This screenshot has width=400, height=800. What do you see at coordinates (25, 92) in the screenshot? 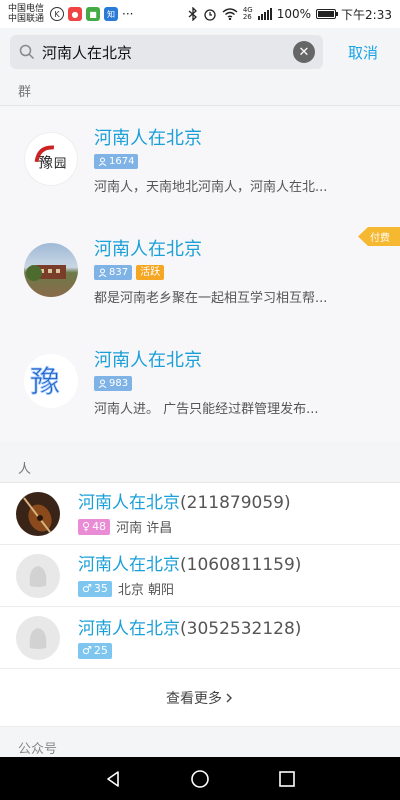
I see `section-title-groups: 群` at bounding box center [25, 92].